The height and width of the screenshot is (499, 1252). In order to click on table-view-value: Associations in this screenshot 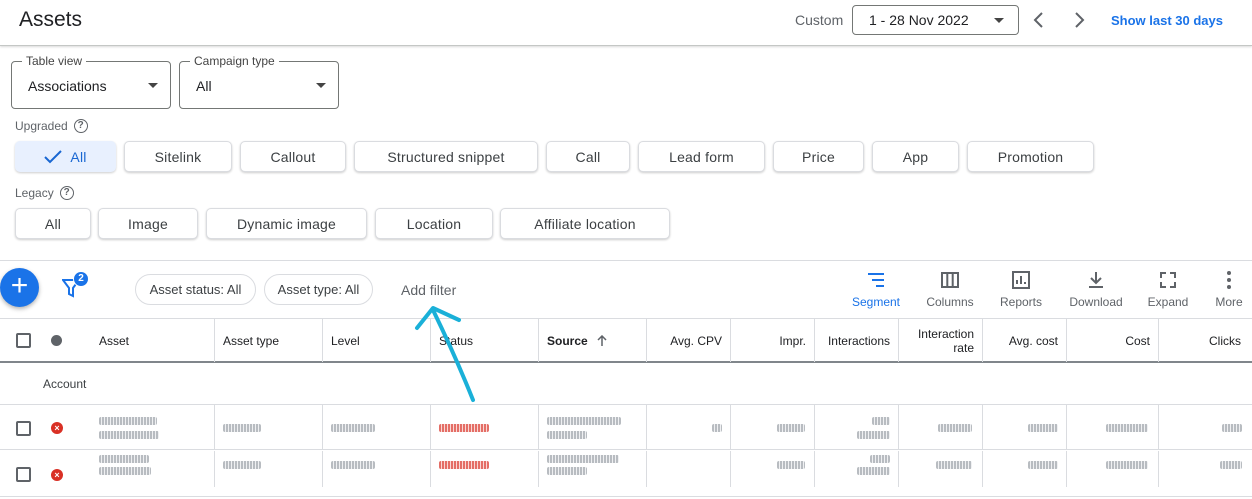, I will do `click(67, 86)`.